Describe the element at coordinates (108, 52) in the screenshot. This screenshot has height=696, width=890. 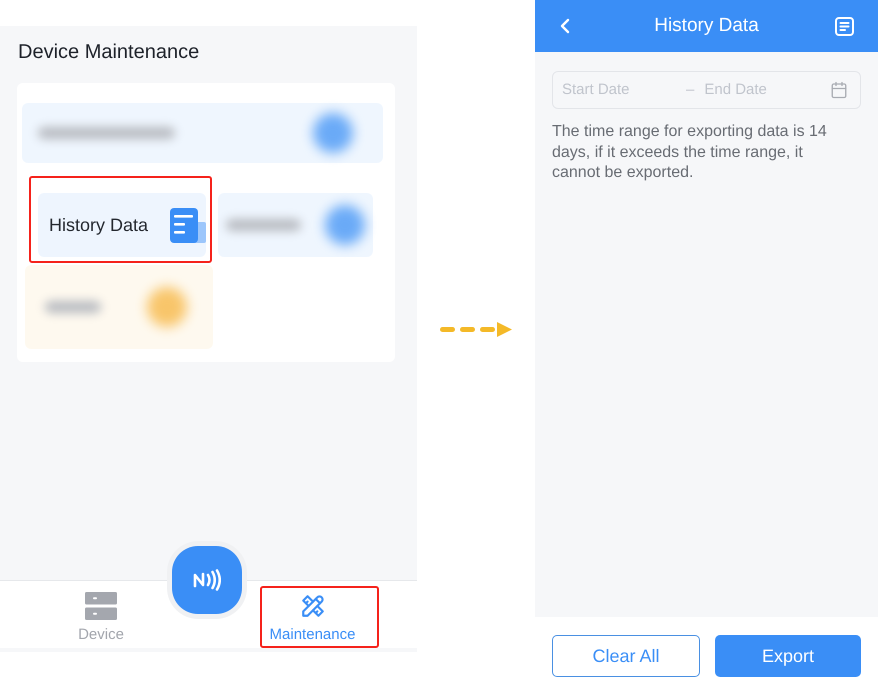
I see `page-title: Device Maintenance` at that location.